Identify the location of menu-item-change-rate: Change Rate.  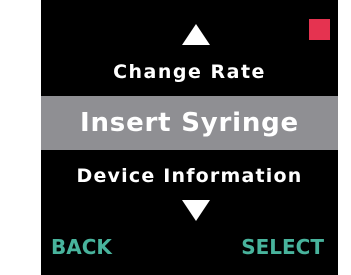
(189, 72).